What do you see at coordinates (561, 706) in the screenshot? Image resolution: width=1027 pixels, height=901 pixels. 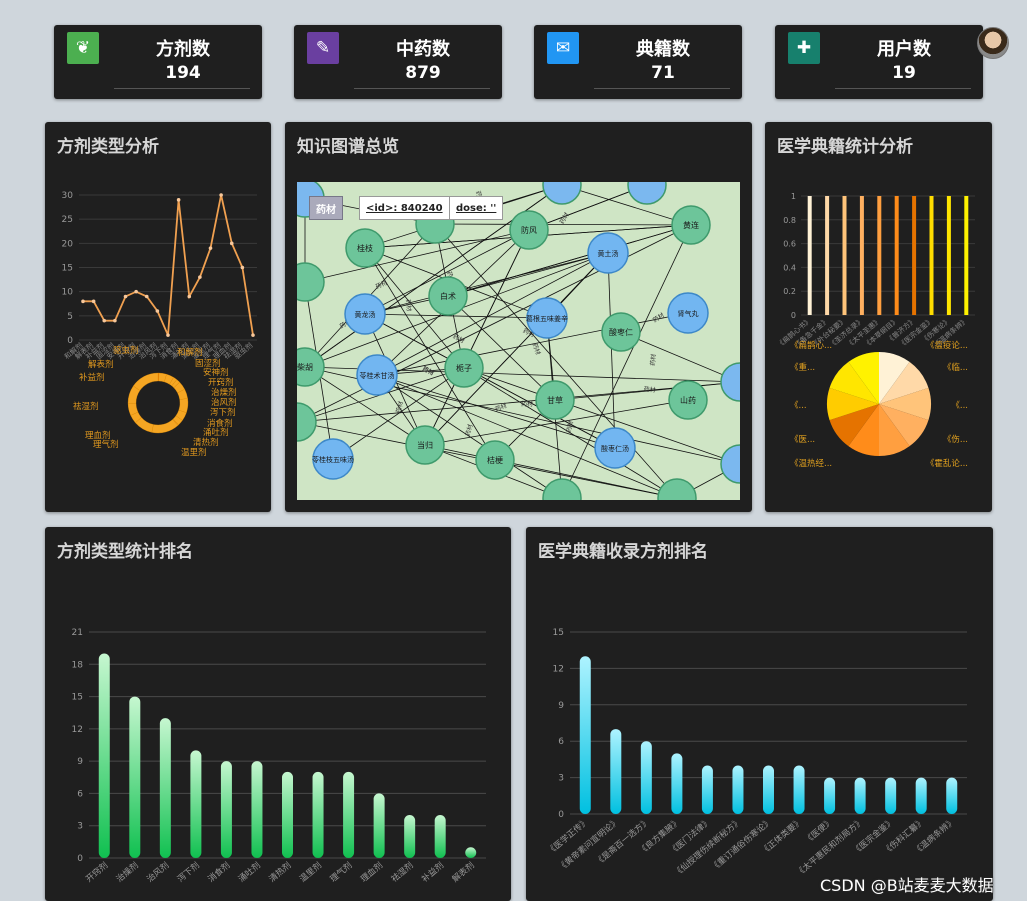 I see `y-tick-label: 9` at bounding box center [561, 706].